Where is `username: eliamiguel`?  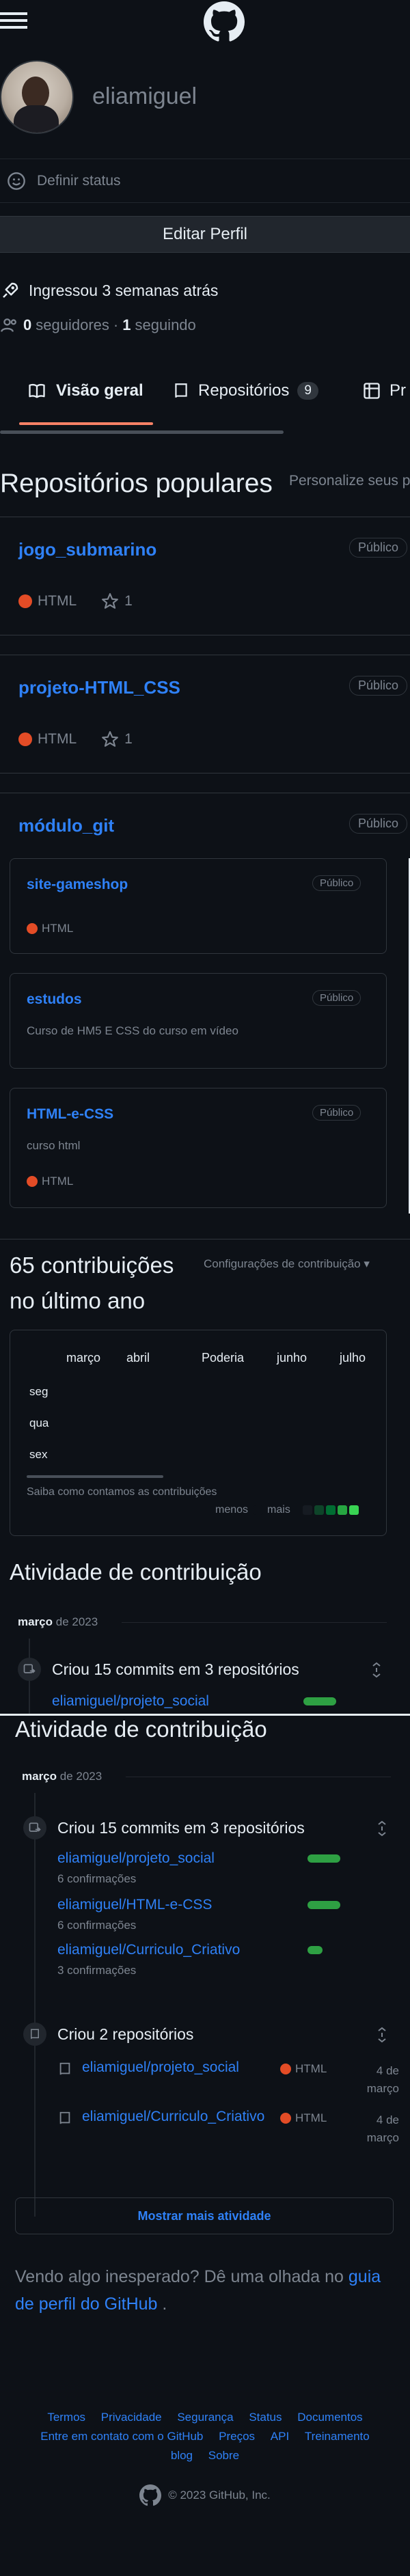 username: eliamiguel is located at coordinates (144, 96).